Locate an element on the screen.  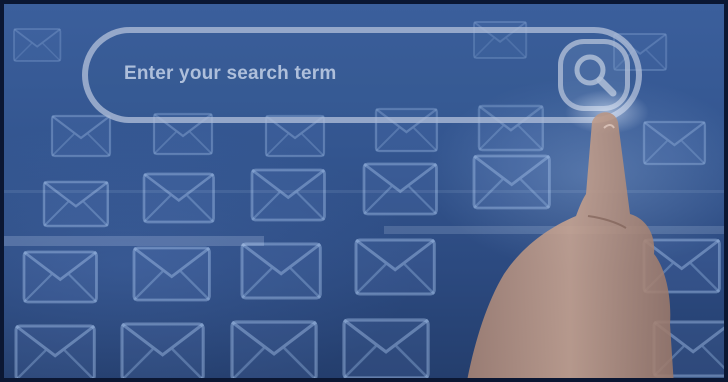
search-input: Enter your search term is located at coordinates (230, 74).